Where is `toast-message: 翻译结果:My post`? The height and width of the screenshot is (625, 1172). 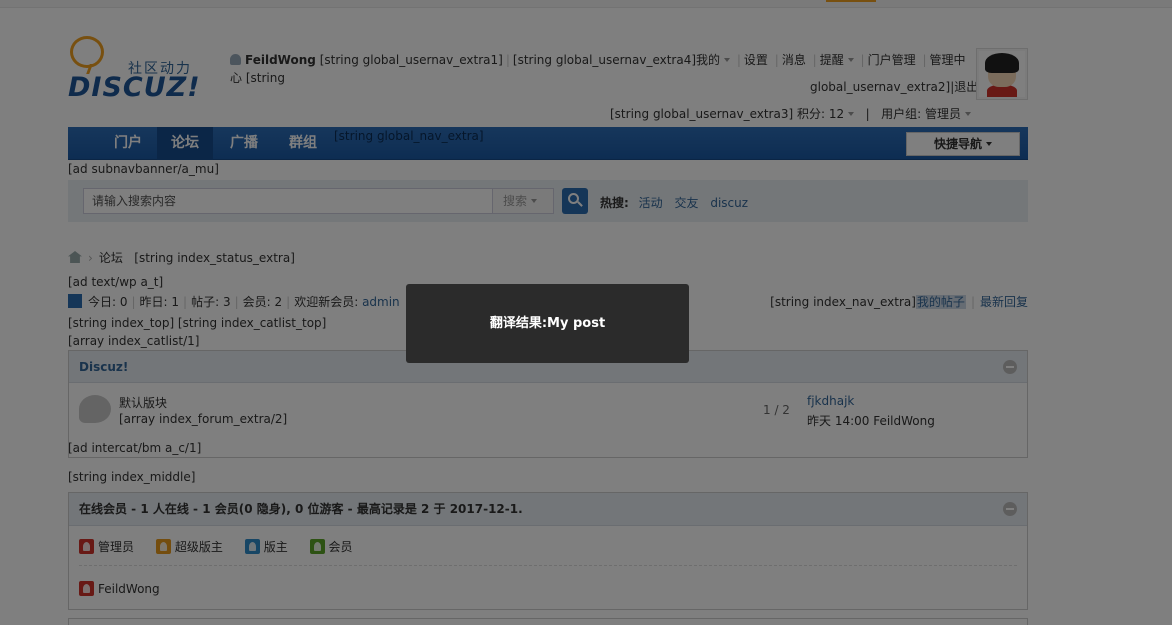
toast-message: 翻译结果:My post is located at coordinates (547, 323).